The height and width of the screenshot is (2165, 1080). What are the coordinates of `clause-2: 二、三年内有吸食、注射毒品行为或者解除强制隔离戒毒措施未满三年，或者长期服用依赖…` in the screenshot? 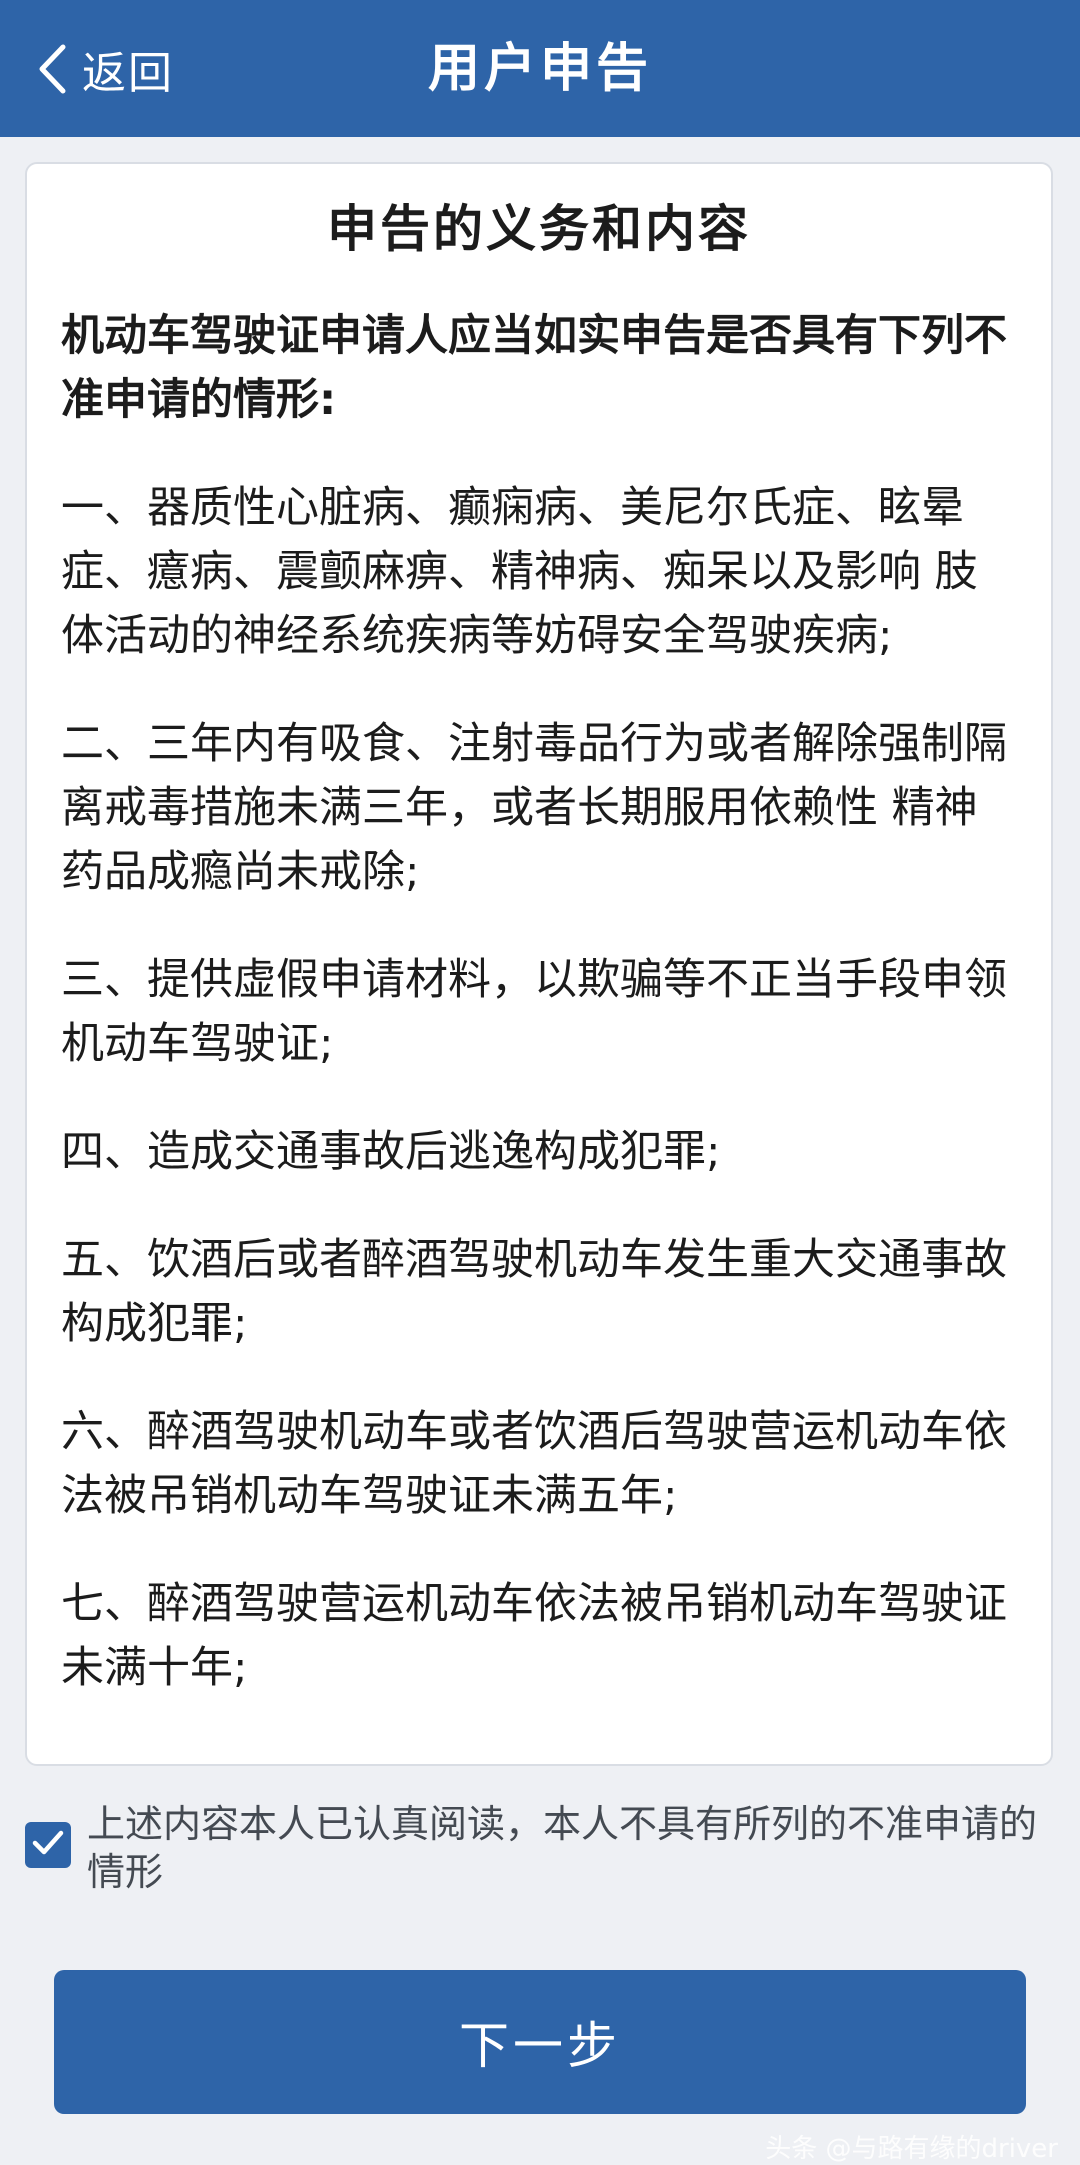 It's located at (534, 808).